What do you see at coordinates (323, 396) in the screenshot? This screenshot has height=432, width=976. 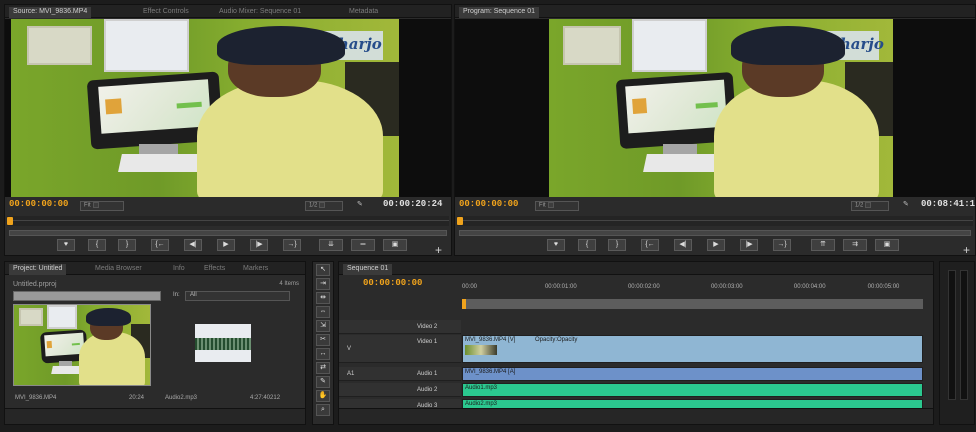 I see `hand-tool-icon: ✋` at bounding box center [323, 396].